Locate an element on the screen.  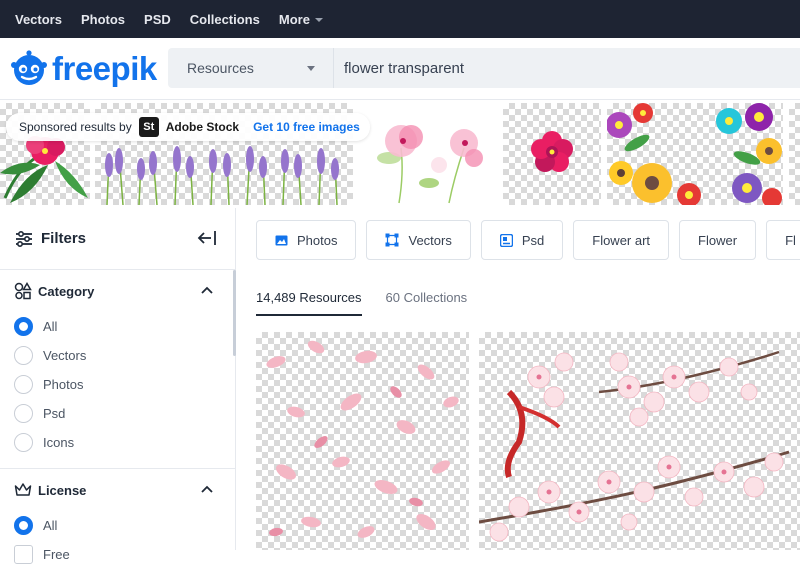
resource-type-select: Resources is located at coordinates (251, 68).